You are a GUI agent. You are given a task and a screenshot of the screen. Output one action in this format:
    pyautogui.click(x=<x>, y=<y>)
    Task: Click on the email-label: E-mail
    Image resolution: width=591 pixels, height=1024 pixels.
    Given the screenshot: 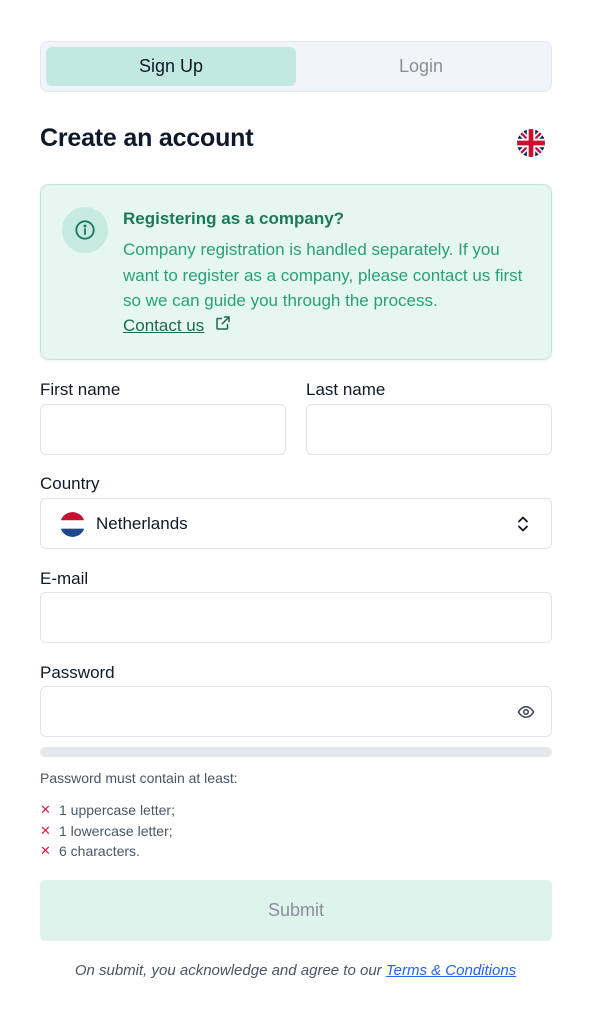 What is the action you would take?
    pyautogui.click(x=64, y=578)
    